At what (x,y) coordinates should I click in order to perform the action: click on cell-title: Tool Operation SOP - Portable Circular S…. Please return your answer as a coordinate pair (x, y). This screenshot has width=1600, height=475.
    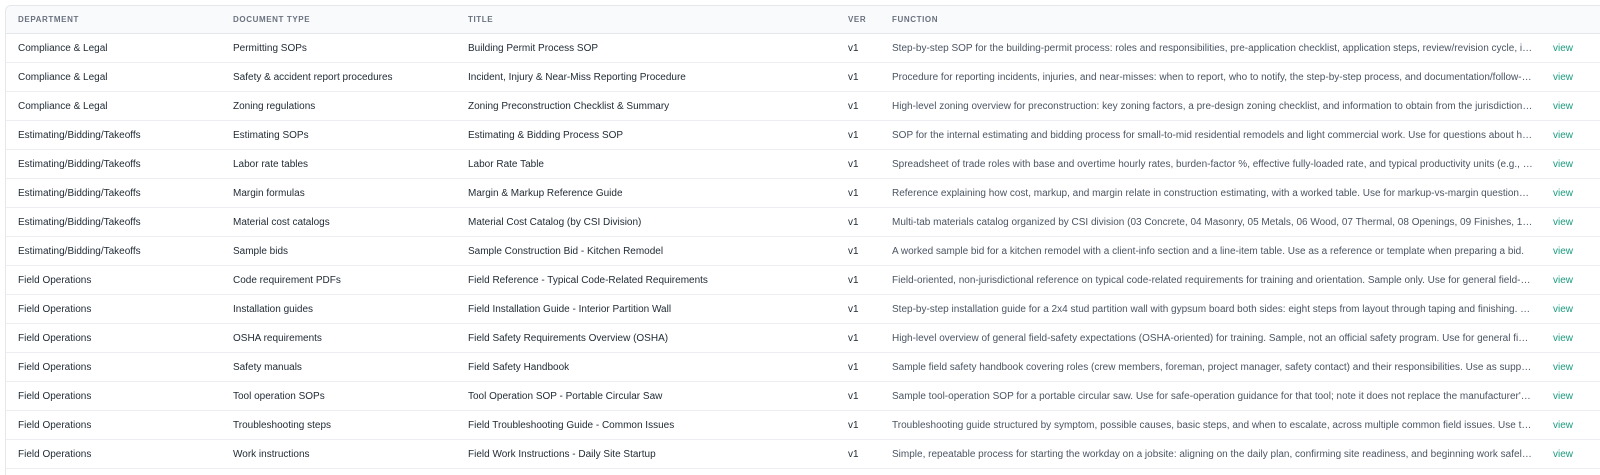
    Looking at the image, I should click on (646, 396).